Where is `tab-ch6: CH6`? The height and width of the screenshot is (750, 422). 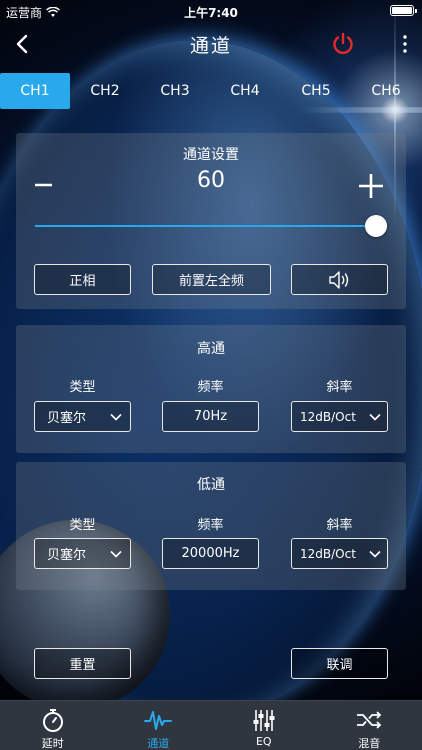 tab-ch6: CH6 is located at coordinates (386, 91).